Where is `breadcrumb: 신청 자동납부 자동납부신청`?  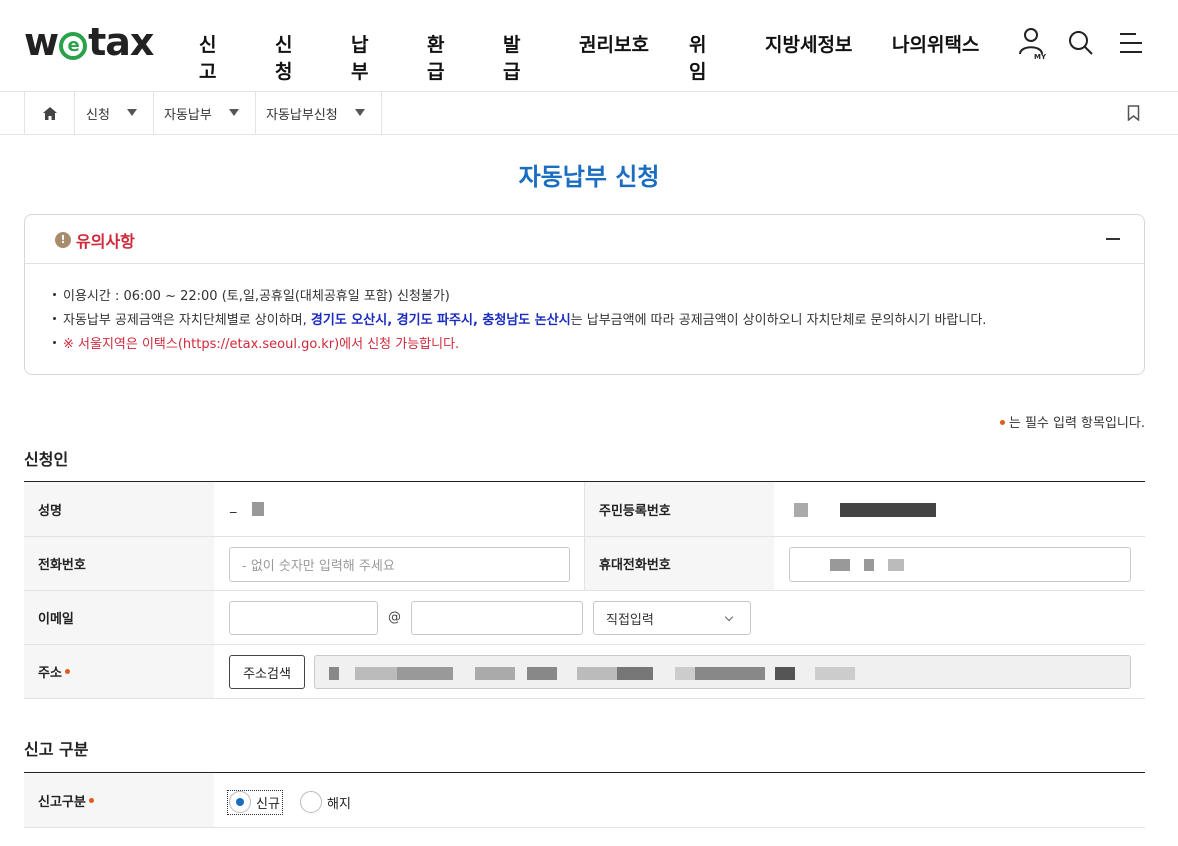
breadcrumb: 신청 자동납부 자동납부신청 is located at coordinates (589, 113).